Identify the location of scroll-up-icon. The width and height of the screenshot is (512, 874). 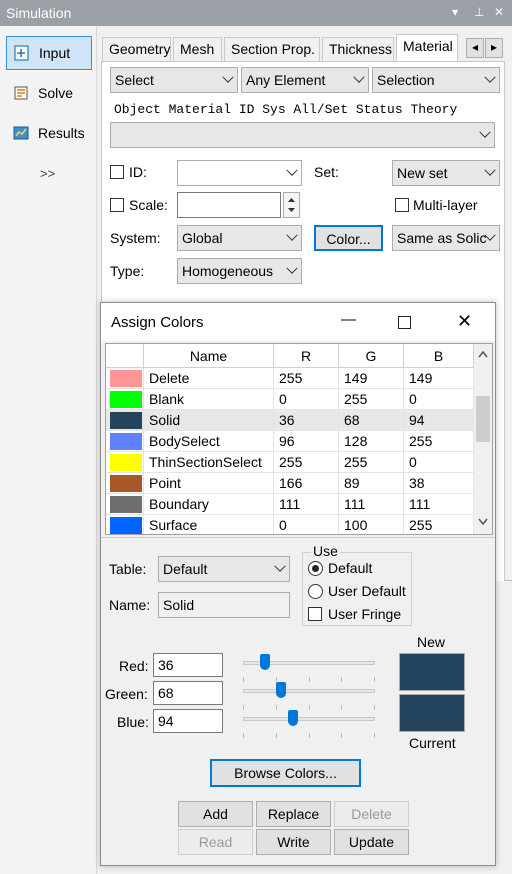
(483, 354).